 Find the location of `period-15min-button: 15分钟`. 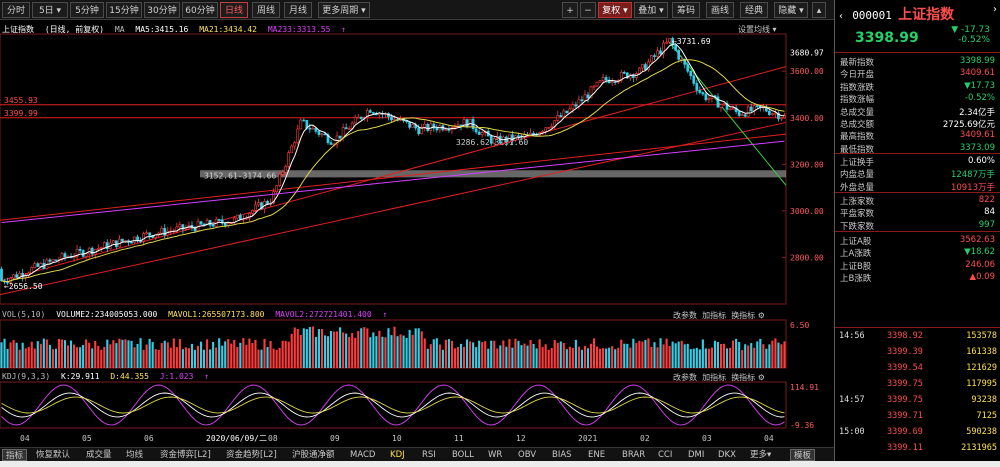

period-15min-button: 15分钟 is located at coordinates (124, 10).